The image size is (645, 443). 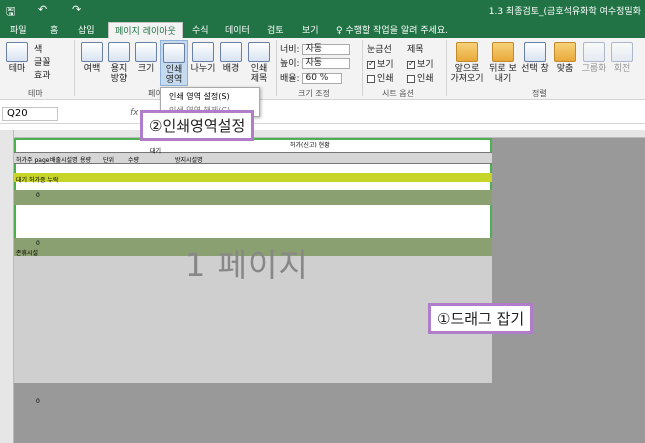 What do you see at coordinates (189, 160) in the screenshot?
I see `header-cell: 방지시설명` at bounding box center [189, 160].